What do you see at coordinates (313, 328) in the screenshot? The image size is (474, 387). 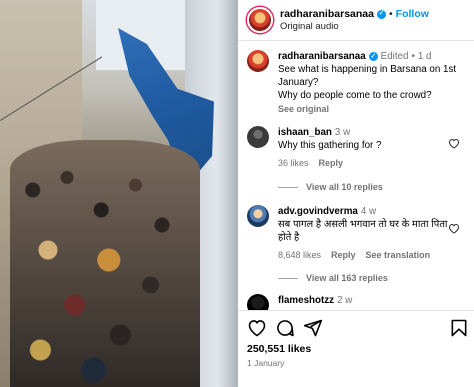 I see `share-icon` at bounding box center [313, 328].